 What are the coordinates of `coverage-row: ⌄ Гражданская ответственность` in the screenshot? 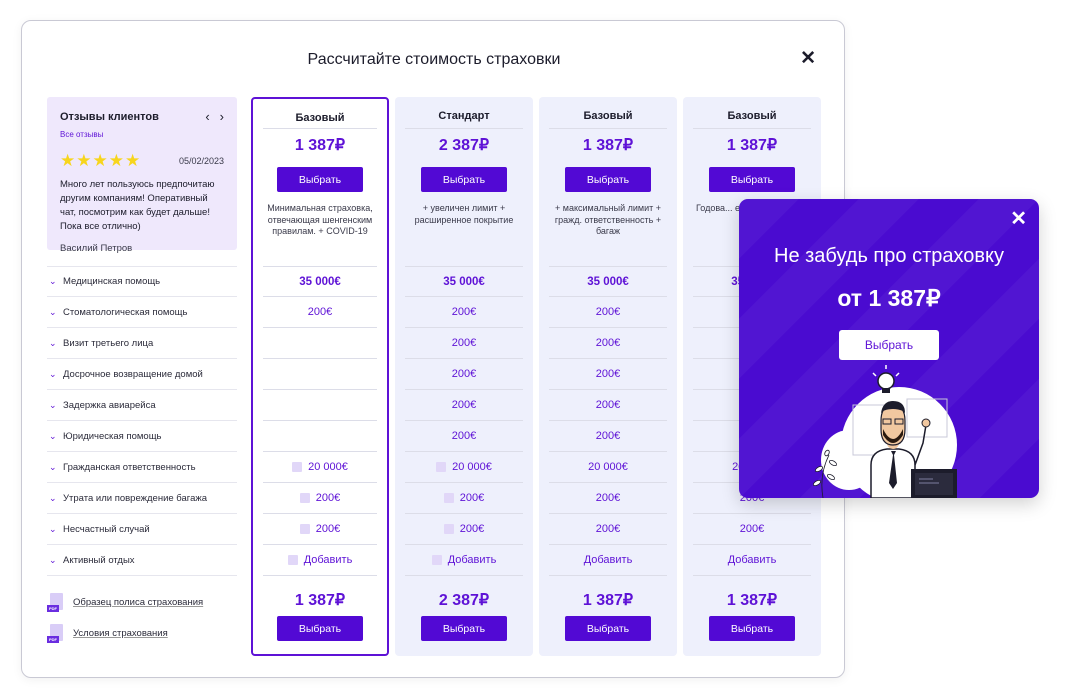 It's located at (142, 467).